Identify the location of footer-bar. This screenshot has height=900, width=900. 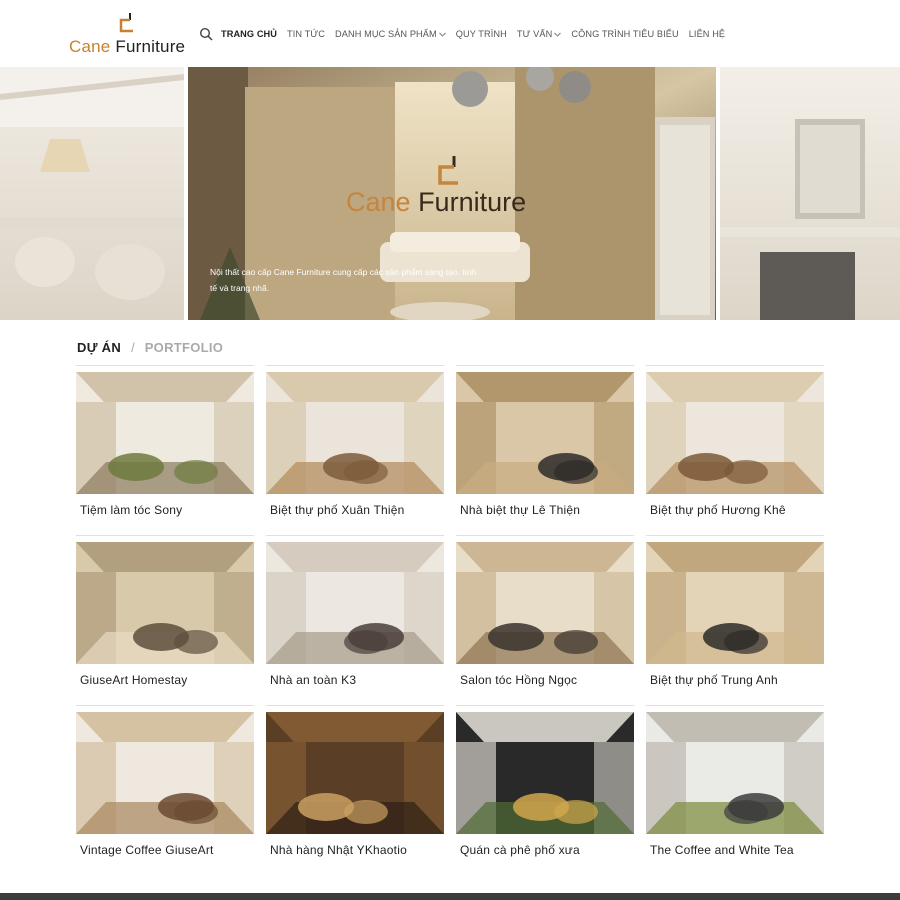
(450, 896).